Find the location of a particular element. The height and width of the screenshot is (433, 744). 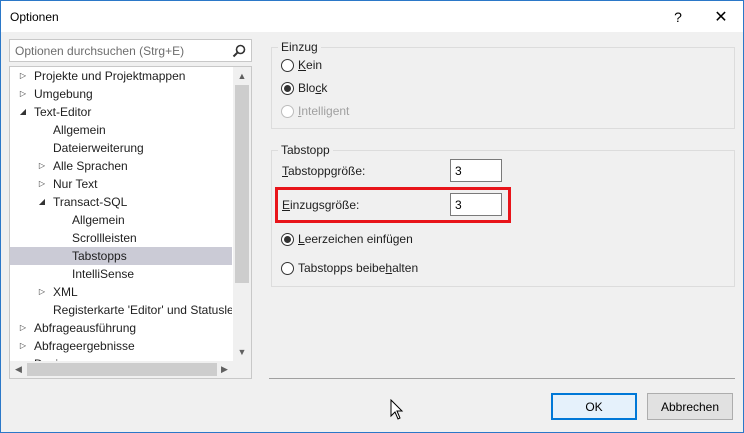

tree-horizontal-scroll-thumb is located at coordinates (122, 369).